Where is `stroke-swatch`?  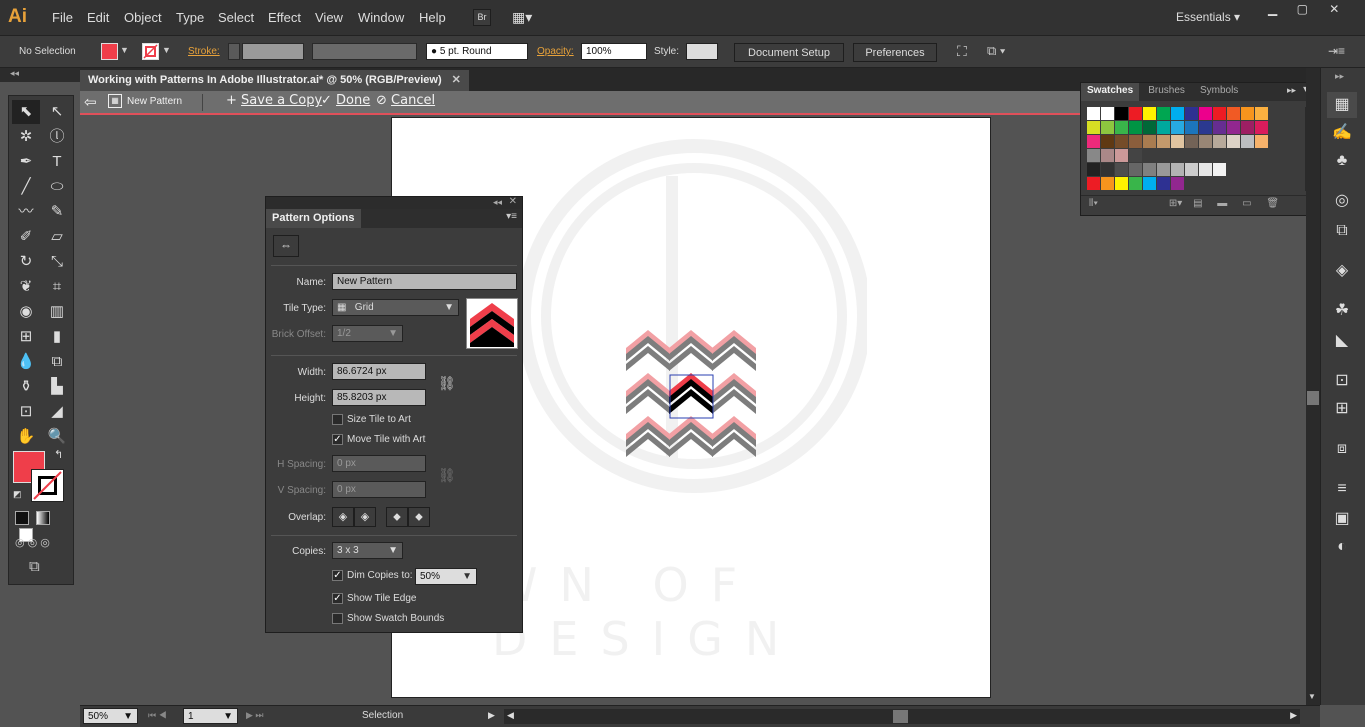 stroke-swatch is located at coordinates (150, 51).